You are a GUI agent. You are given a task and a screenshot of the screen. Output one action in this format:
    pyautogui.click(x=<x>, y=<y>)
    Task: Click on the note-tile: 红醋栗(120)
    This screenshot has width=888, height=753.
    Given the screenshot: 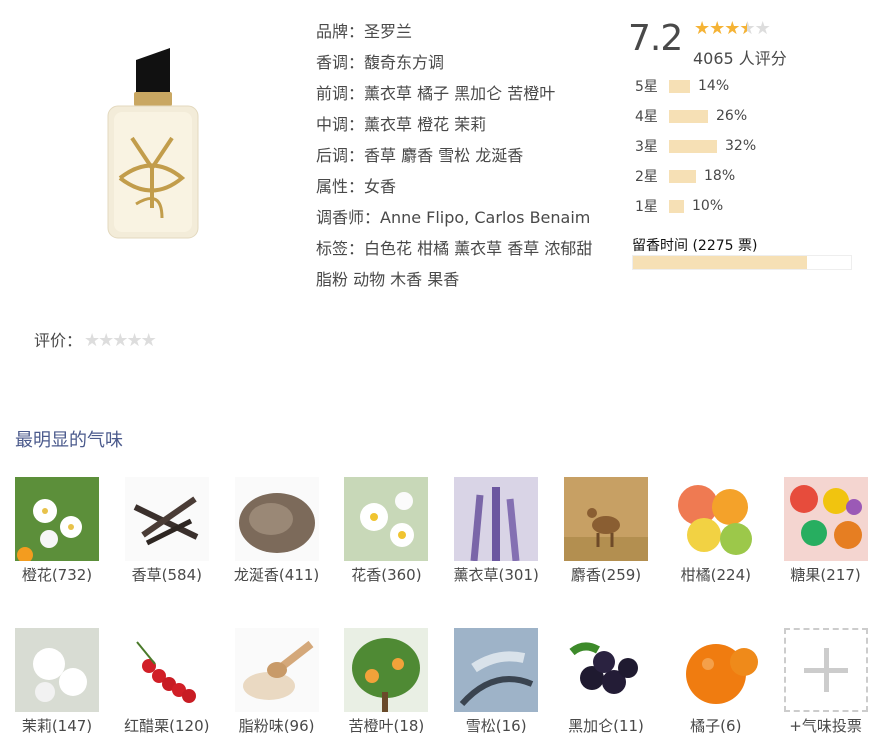 What is the action you would take?
    pyautogui.click(x=167, y=682)
    